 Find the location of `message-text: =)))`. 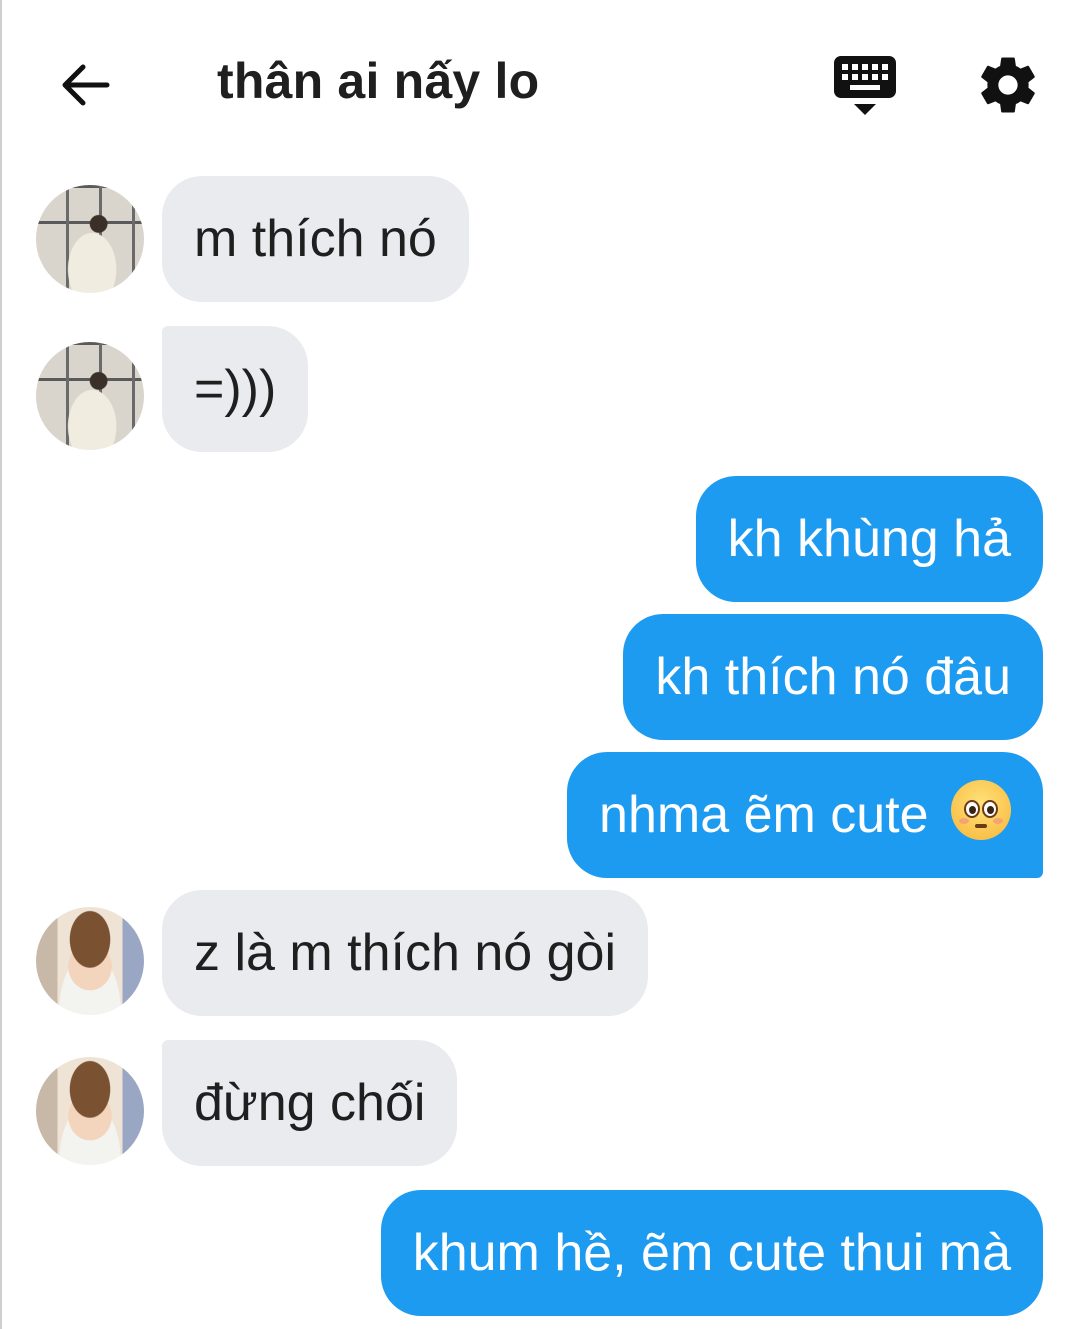

message-text: =))) is located at coordinates (235, 389).